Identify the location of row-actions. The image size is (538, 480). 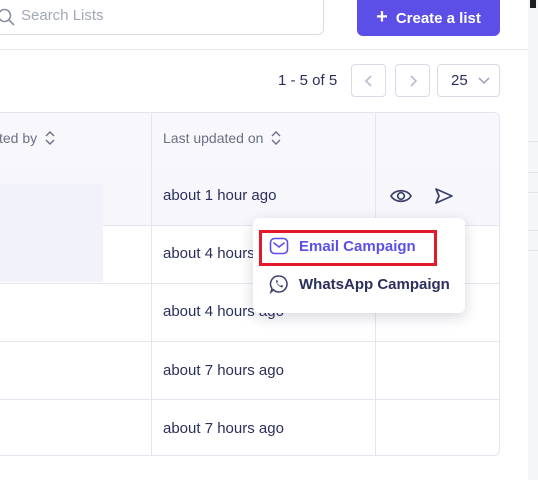
(437, 195).